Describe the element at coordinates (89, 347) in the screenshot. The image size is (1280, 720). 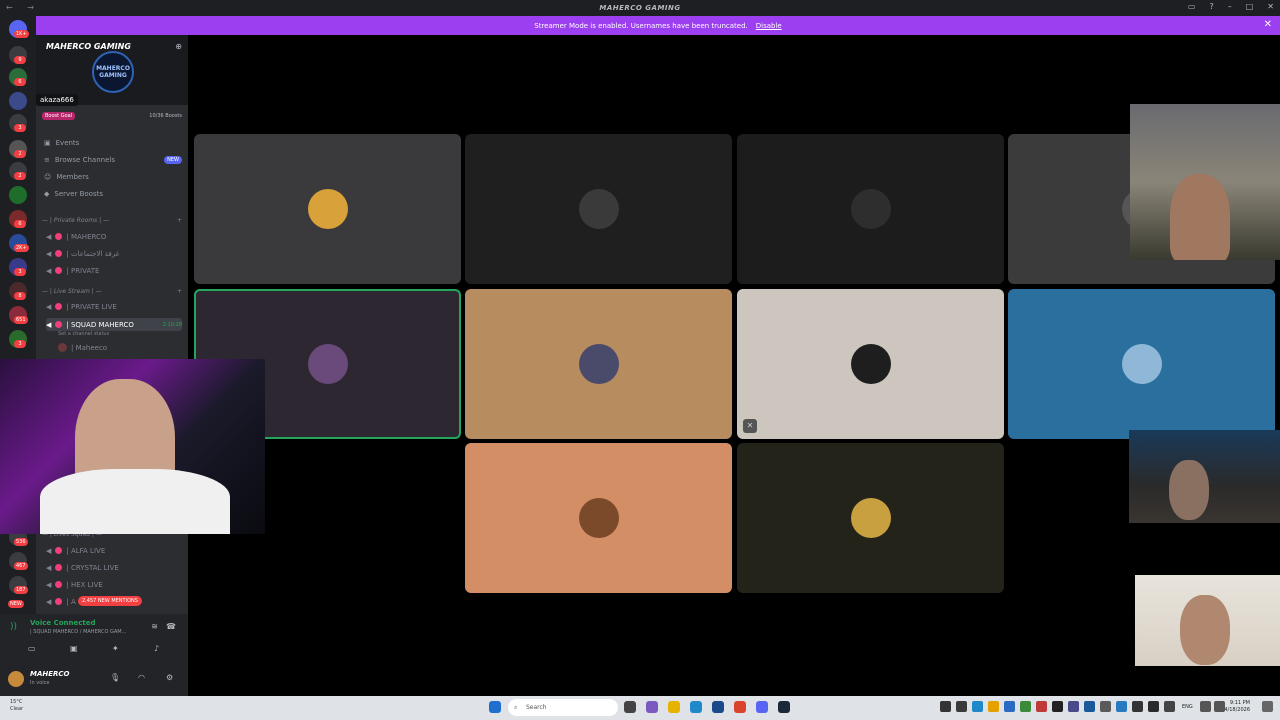
I see `member-name: | Maheeco` at that location.